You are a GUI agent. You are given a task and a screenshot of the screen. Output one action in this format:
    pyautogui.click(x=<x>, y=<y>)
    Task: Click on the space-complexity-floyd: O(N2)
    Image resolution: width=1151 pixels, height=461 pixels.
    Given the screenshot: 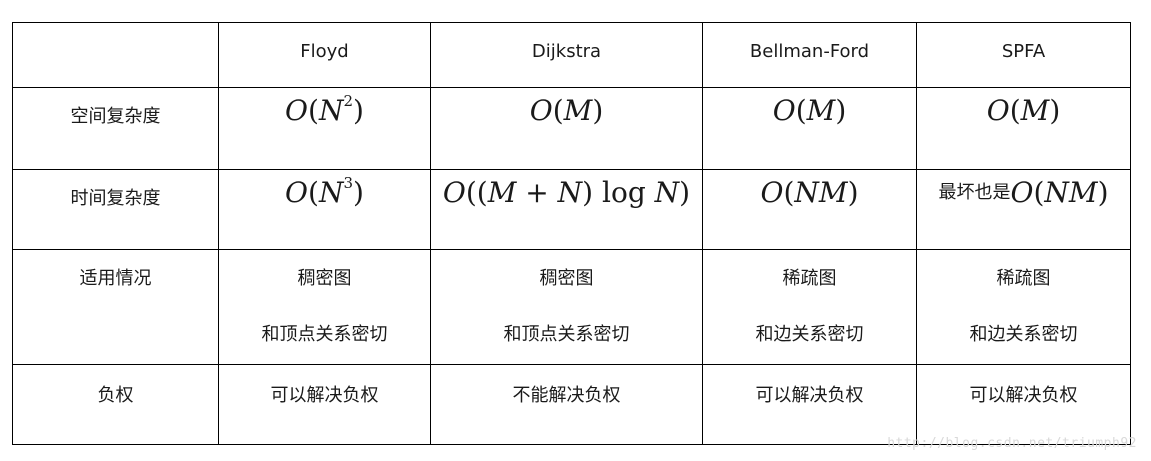 What is the action you would take?
    pyautogui.click(x=324, y=128)
    